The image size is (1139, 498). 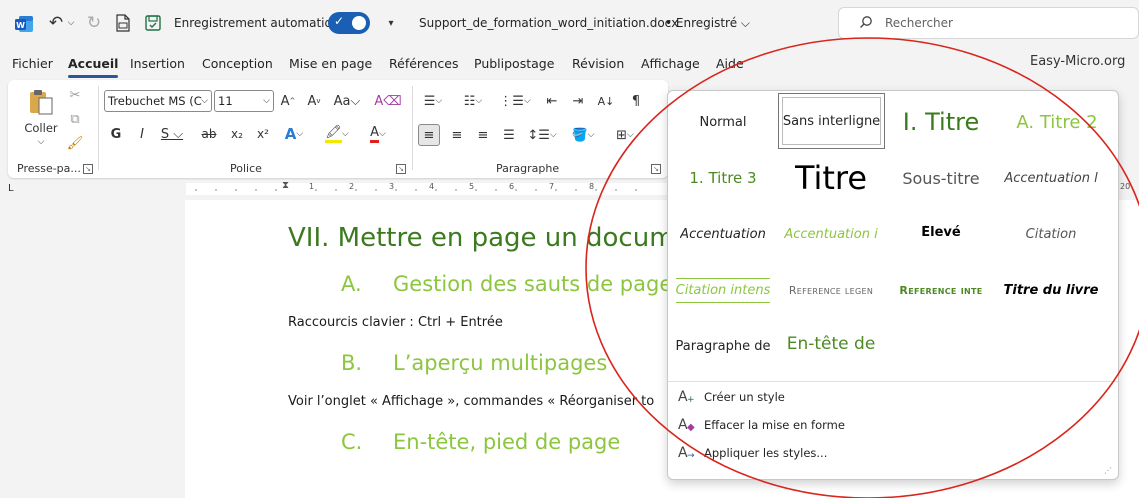 What do you see at coordinates (157, 64) in the screenshot?
I see `tab-insertion: Insertion` at bounding box center [157, 64].